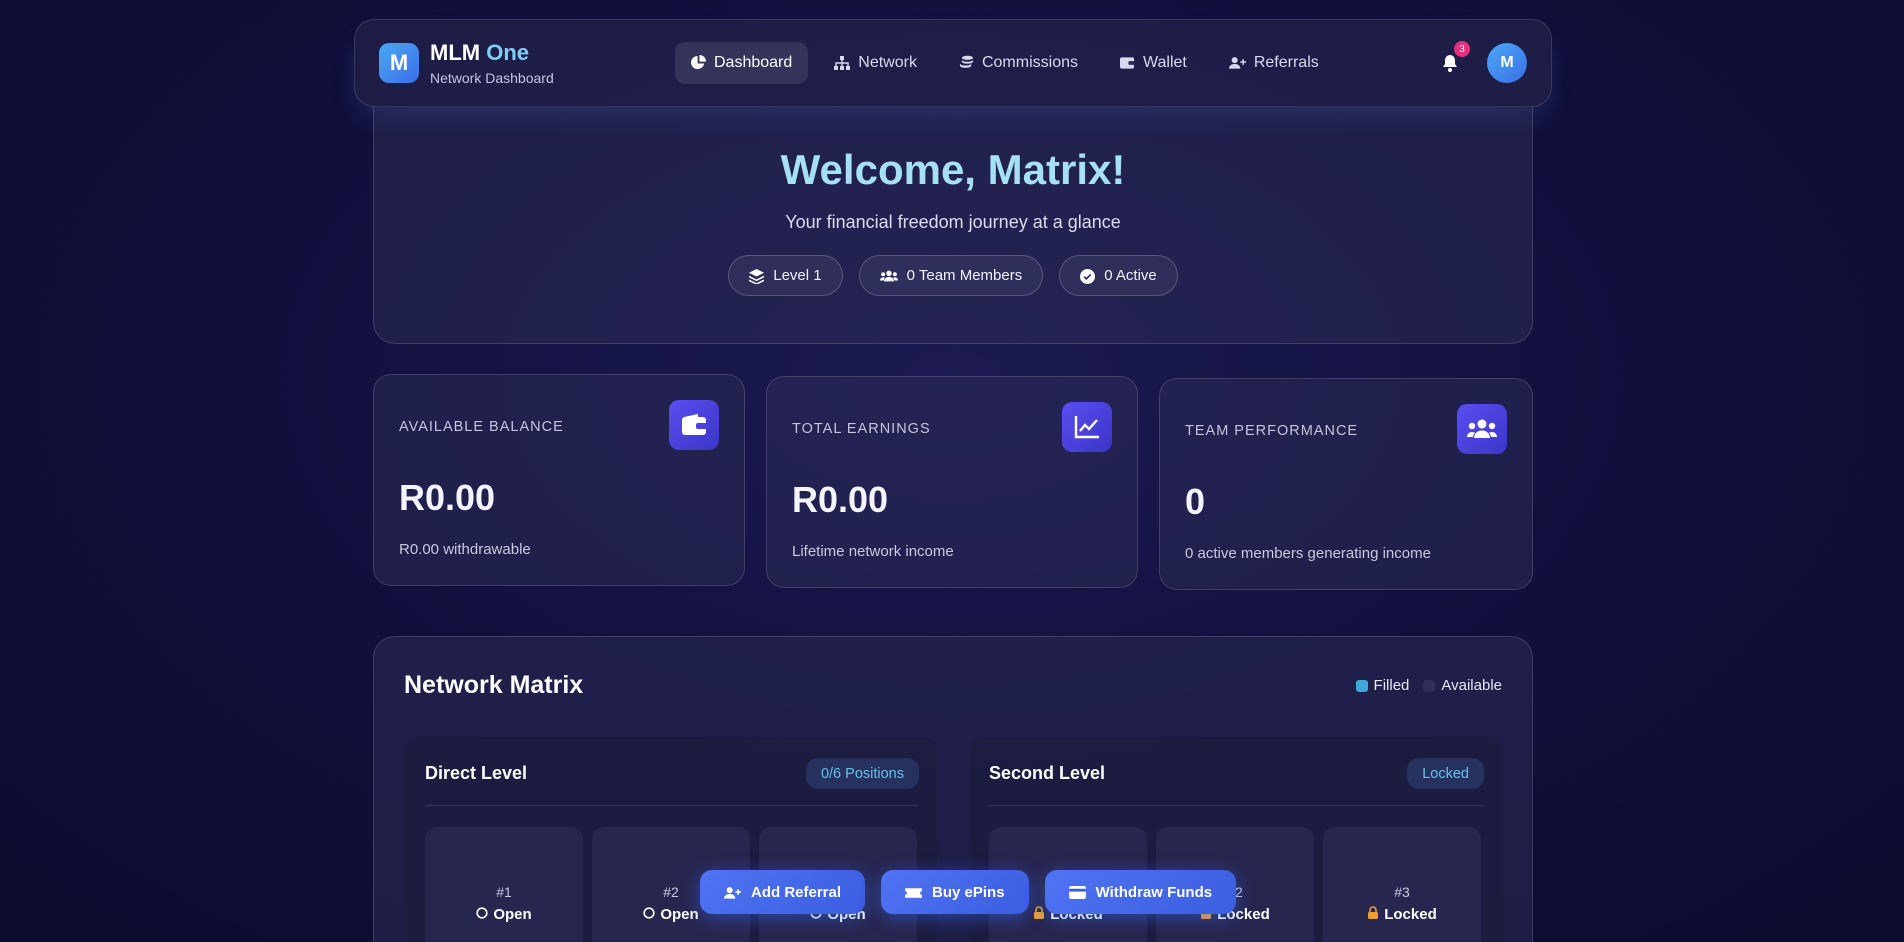  What do you see at coordinates (1483, 62) in the screenshot?
I see `nav-right: 3 M` at bounding box center [1483, 62].